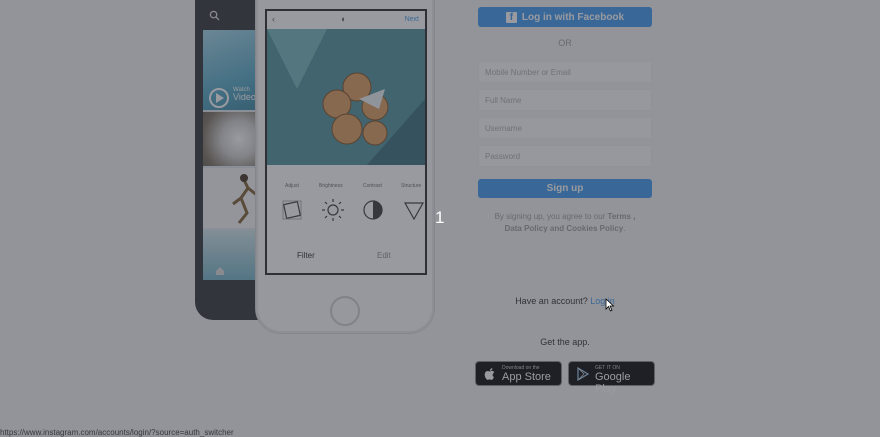 The height and width of the screenshot is (437, 880). What do you see at coordinates (565, 72) in the screenshot?
I see `mobile-or-email-field` at bounding box center [565, 72].